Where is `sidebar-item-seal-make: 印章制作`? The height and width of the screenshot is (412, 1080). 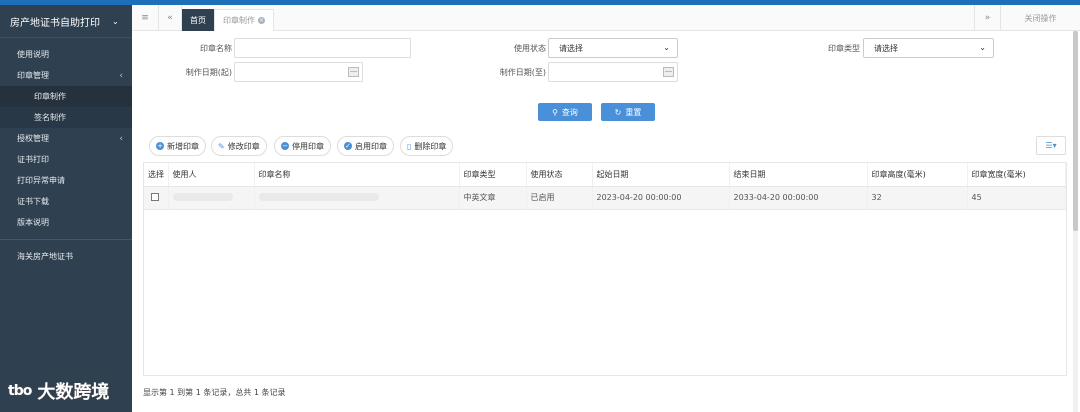 sidebar-item-seal-make: 印章制作 is located at coordinates (66, 96).